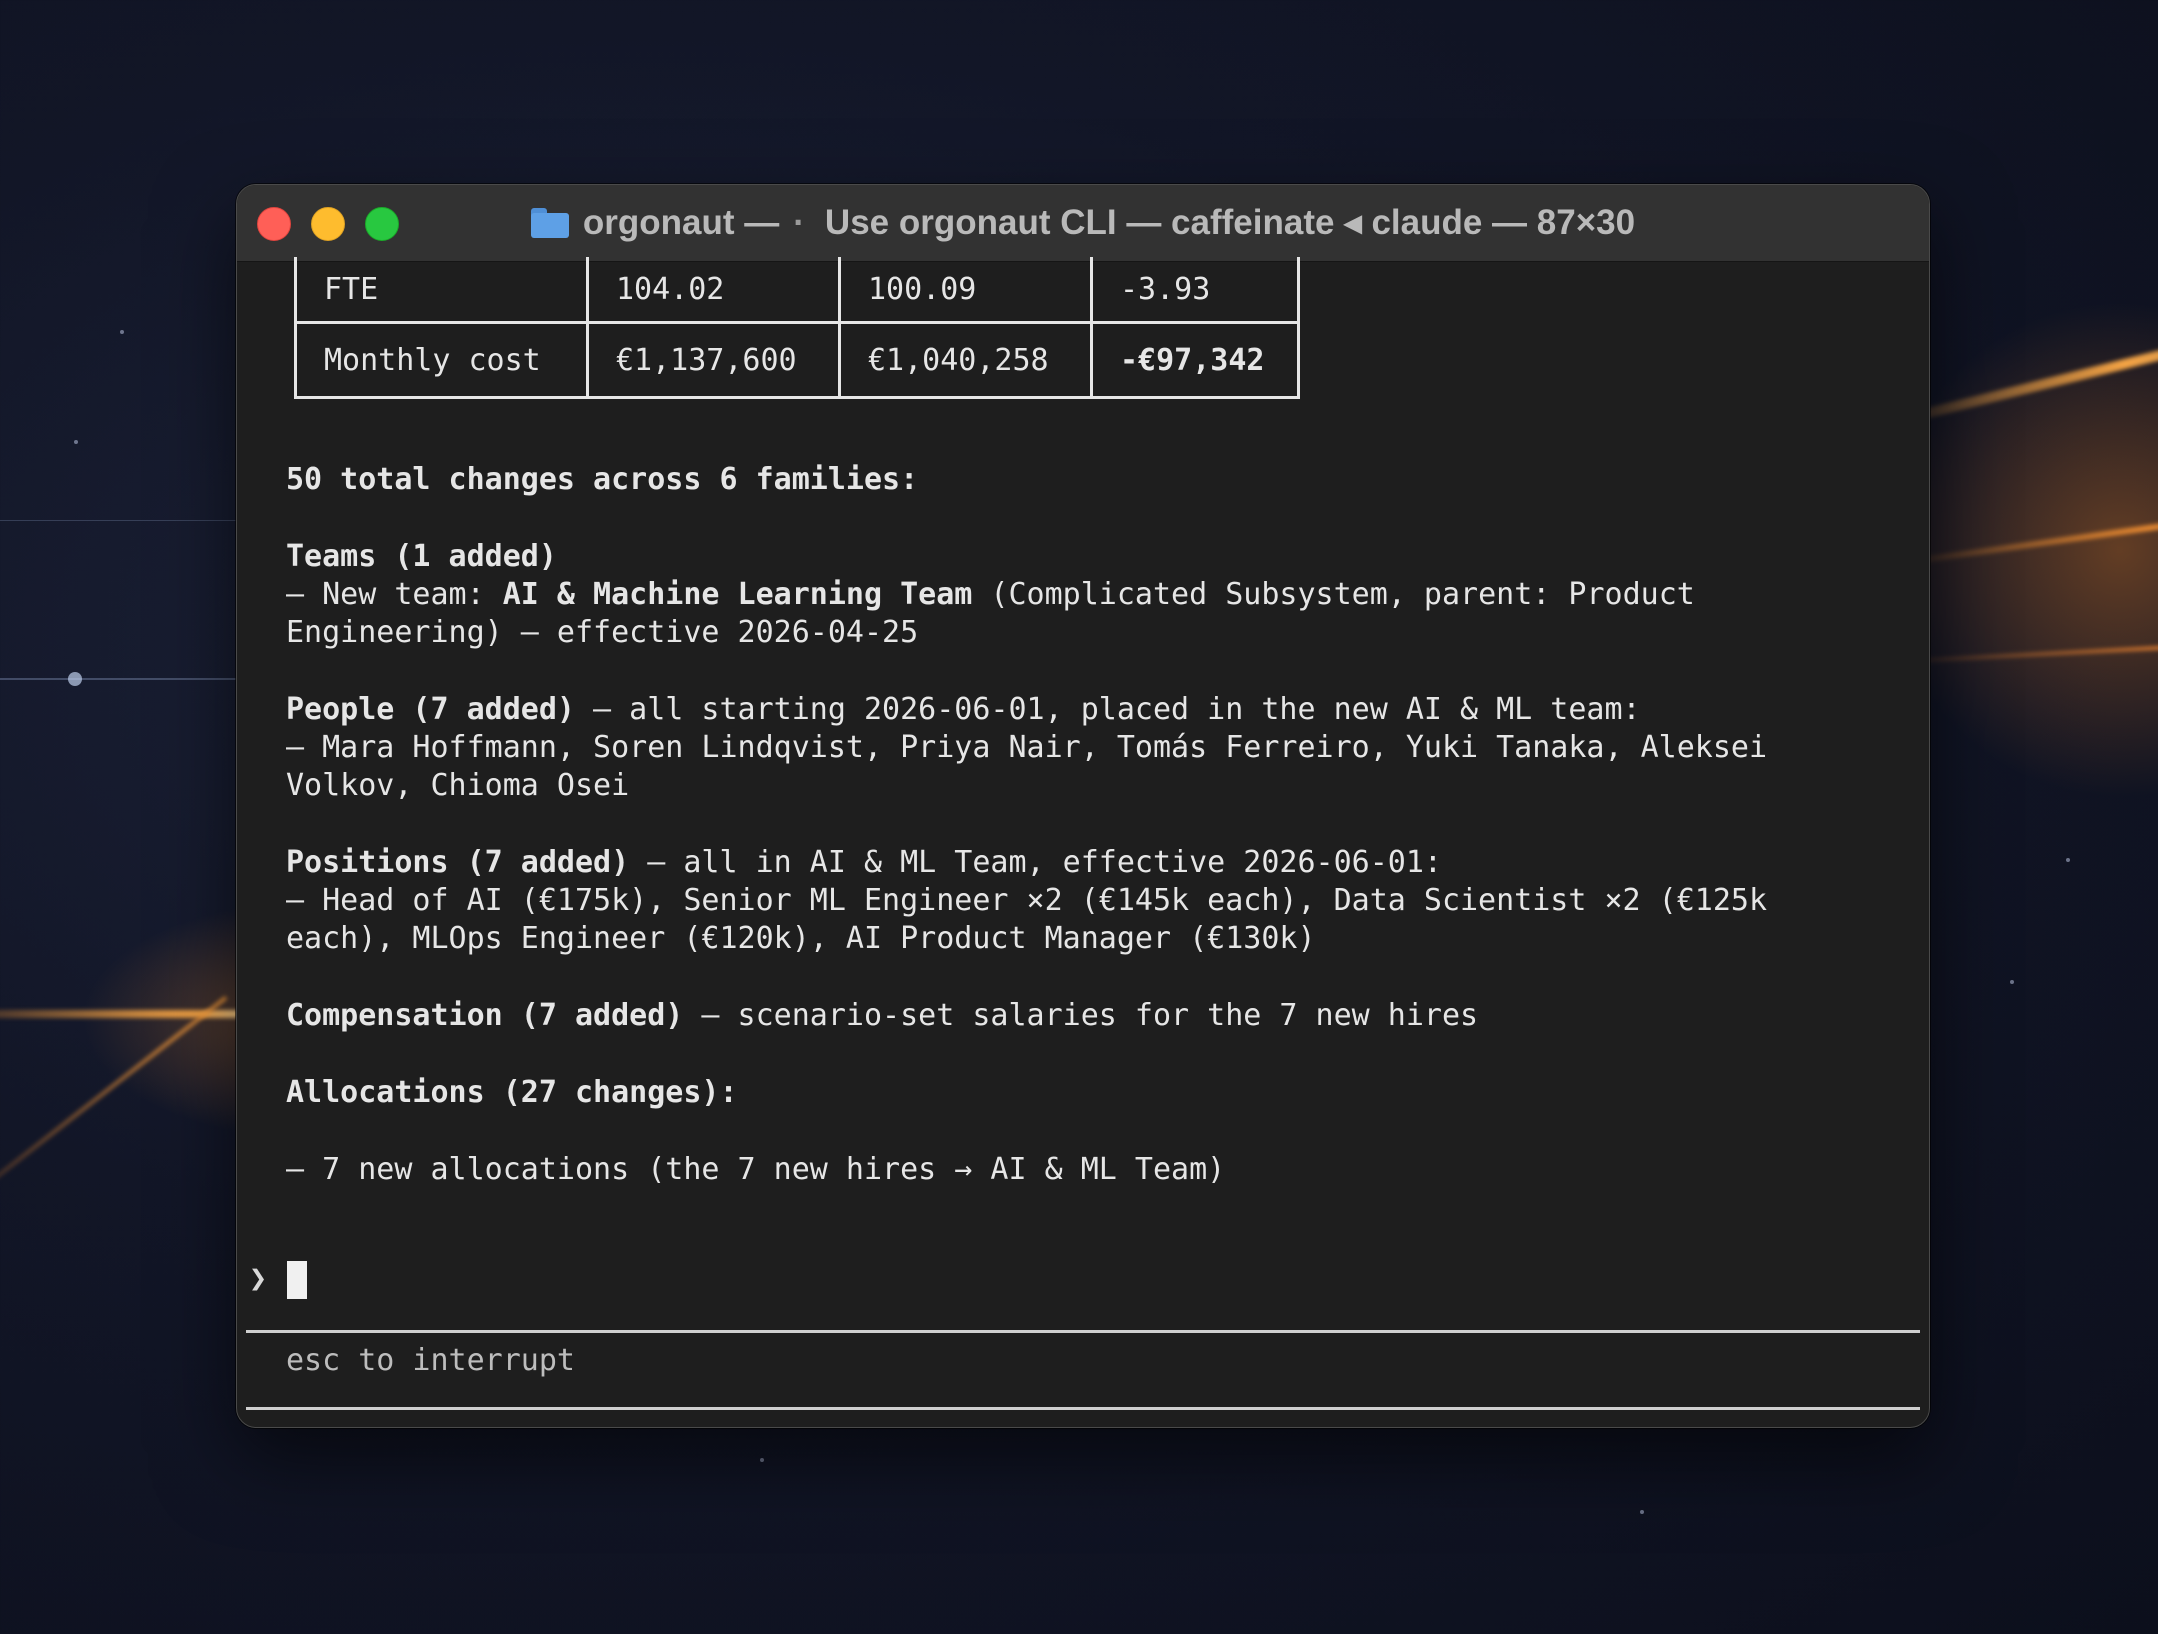 The image size is (2158, 1634). What do you see at coordinates (965, 360) in the screenshot?
I see `table-cell-after: €1,040,258` at bounding box center [965, 360].